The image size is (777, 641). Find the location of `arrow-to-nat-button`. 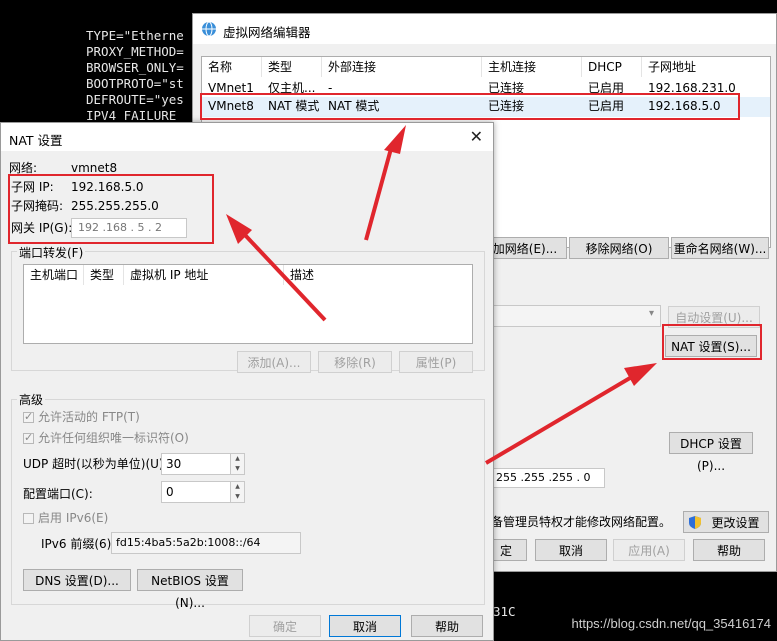

arrow-to-nat-button is located at coordinates (570, 414).